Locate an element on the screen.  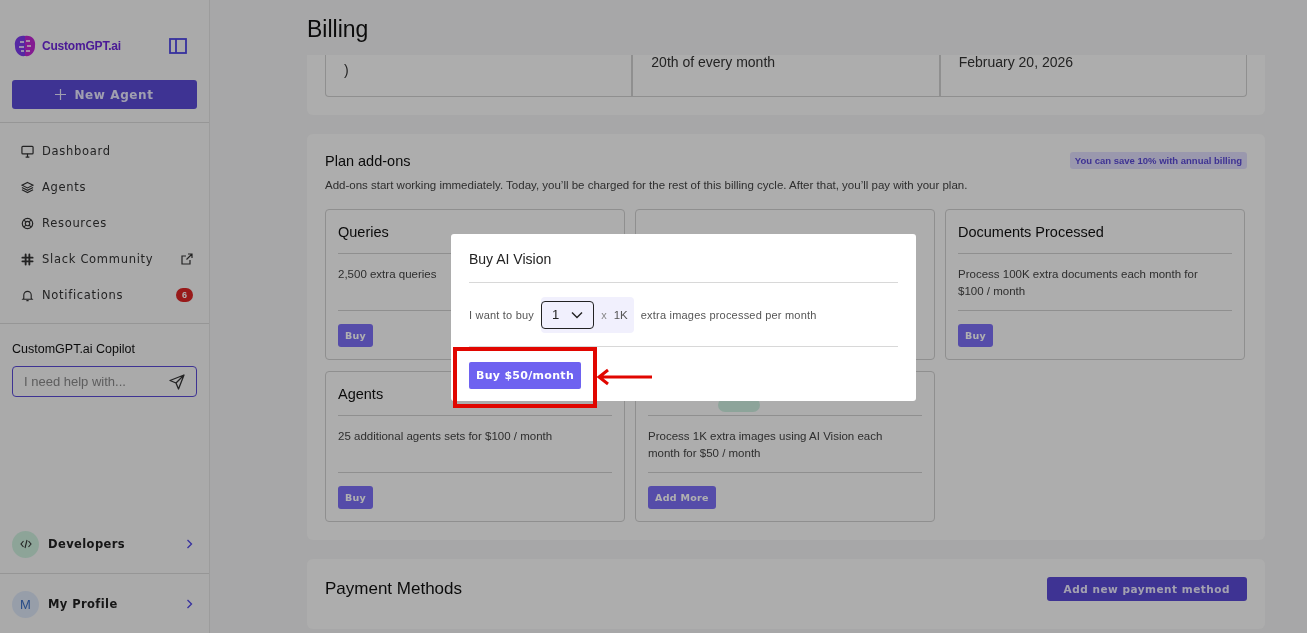
savings-badge: You can save 10% with annual billing is located at coordinates (1158, 160).